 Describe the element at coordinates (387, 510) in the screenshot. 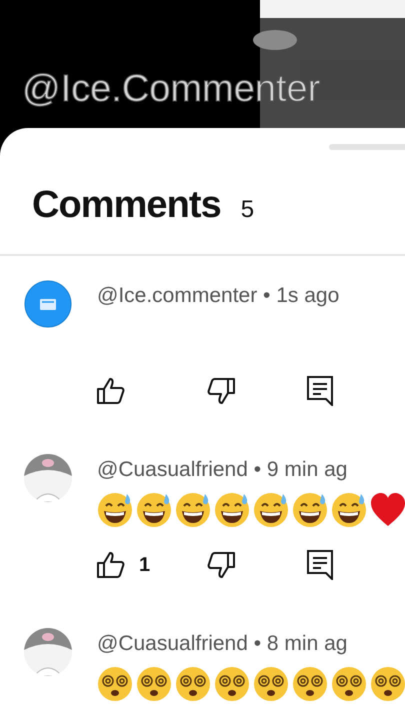

I see `heart-icon` at that location.